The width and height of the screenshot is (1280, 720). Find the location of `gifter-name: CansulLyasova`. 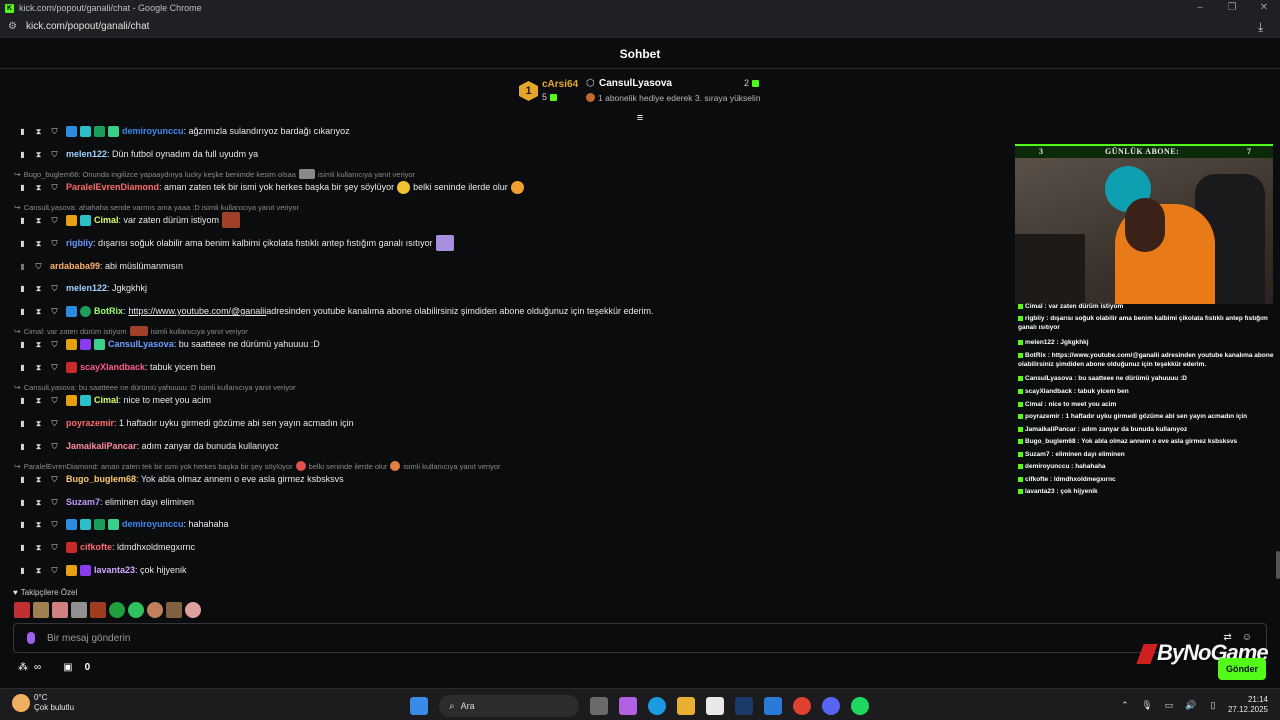

gifter-name: CansulLyasova is located at coordinates (635, 83).